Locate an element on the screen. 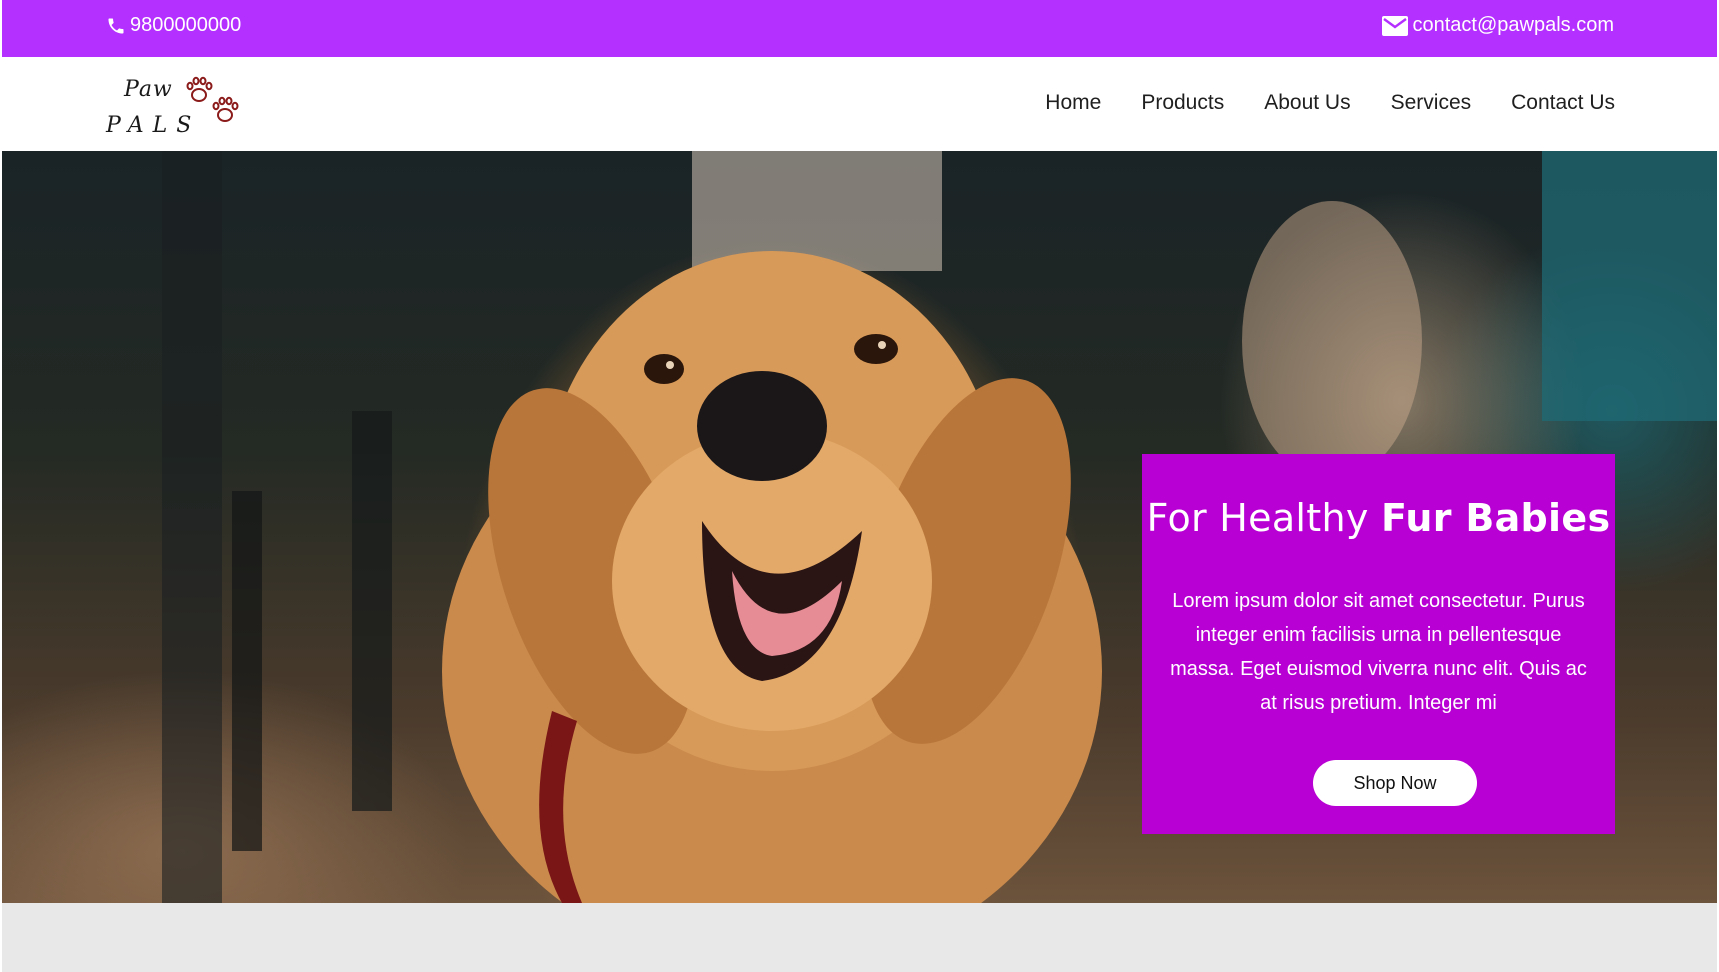 This screenshot has width=1719, height=972. nav-products: Products is located at coordinates (1182, 103).